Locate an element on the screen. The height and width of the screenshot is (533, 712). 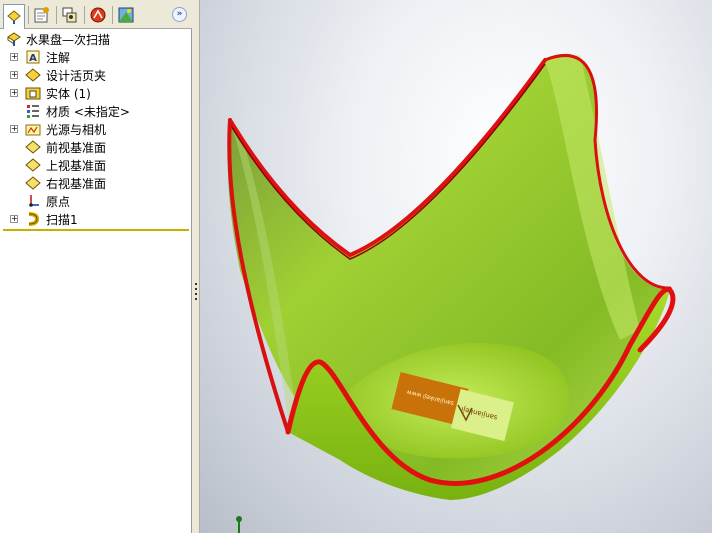
svg-text: A is located at coordinates (33, 58).